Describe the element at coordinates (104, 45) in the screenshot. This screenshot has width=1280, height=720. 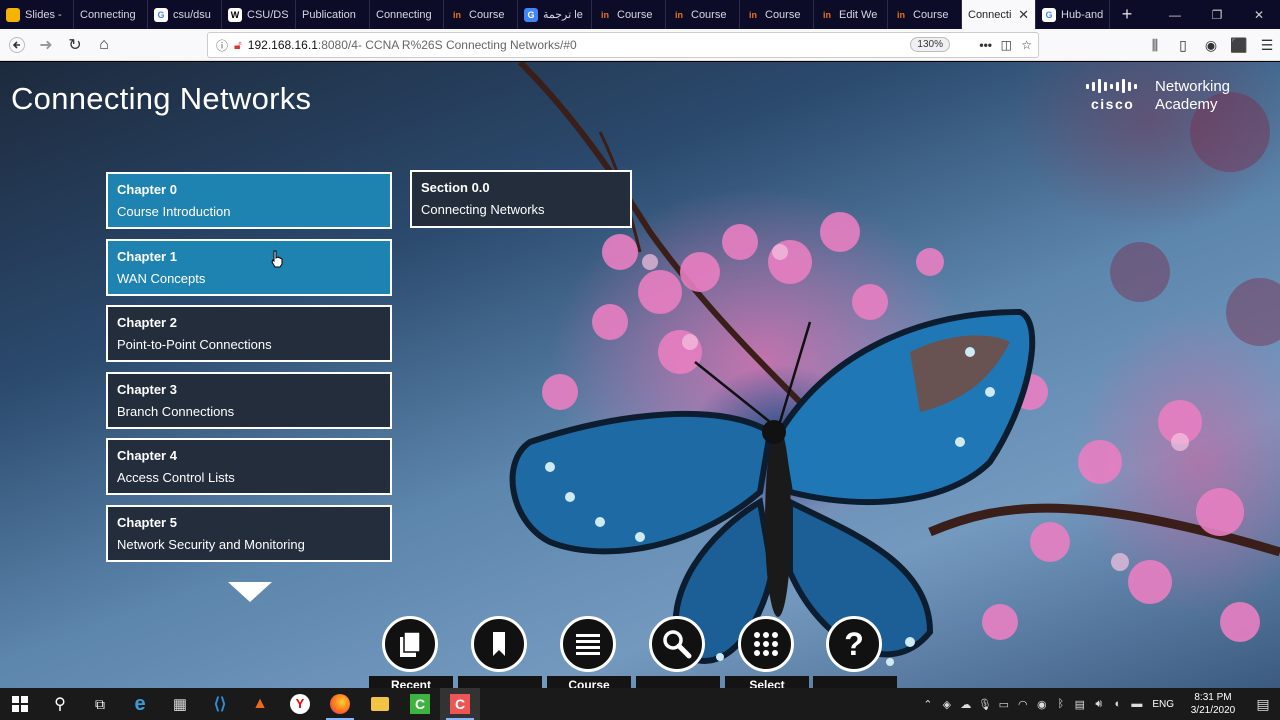
I see `home-button: ⌂` at that location.